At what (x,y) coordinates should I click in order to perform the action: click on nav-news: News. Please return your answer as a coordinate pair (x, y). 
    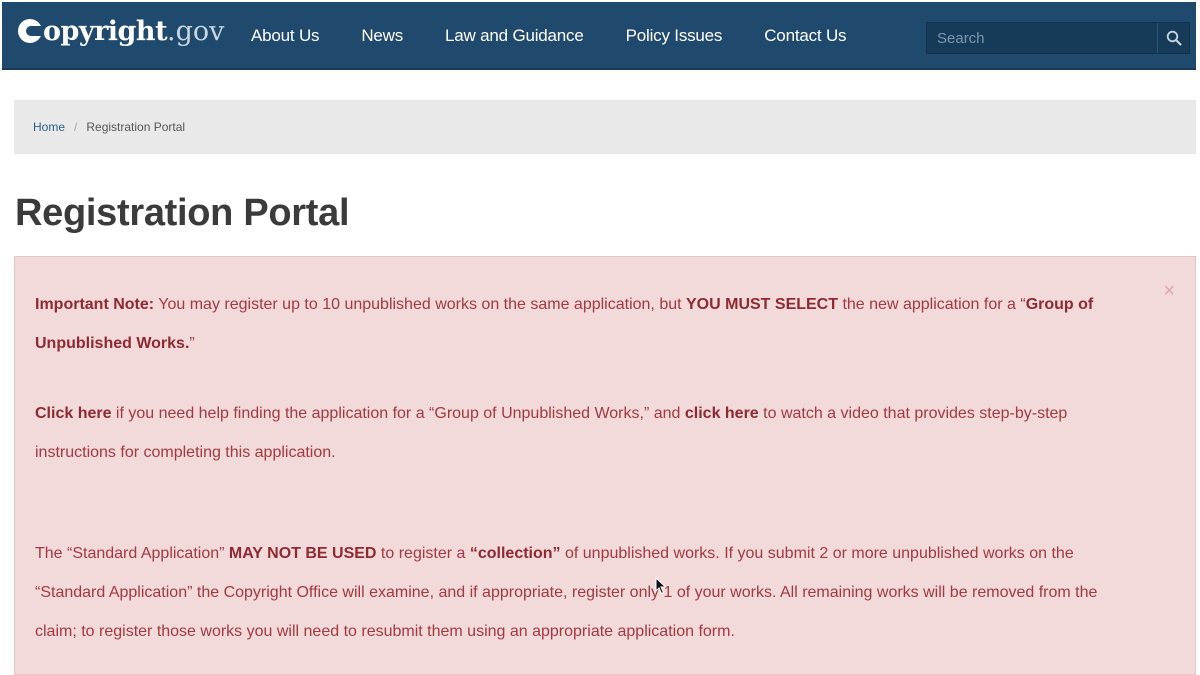
    Looking at the image, I should click on (382, 36).